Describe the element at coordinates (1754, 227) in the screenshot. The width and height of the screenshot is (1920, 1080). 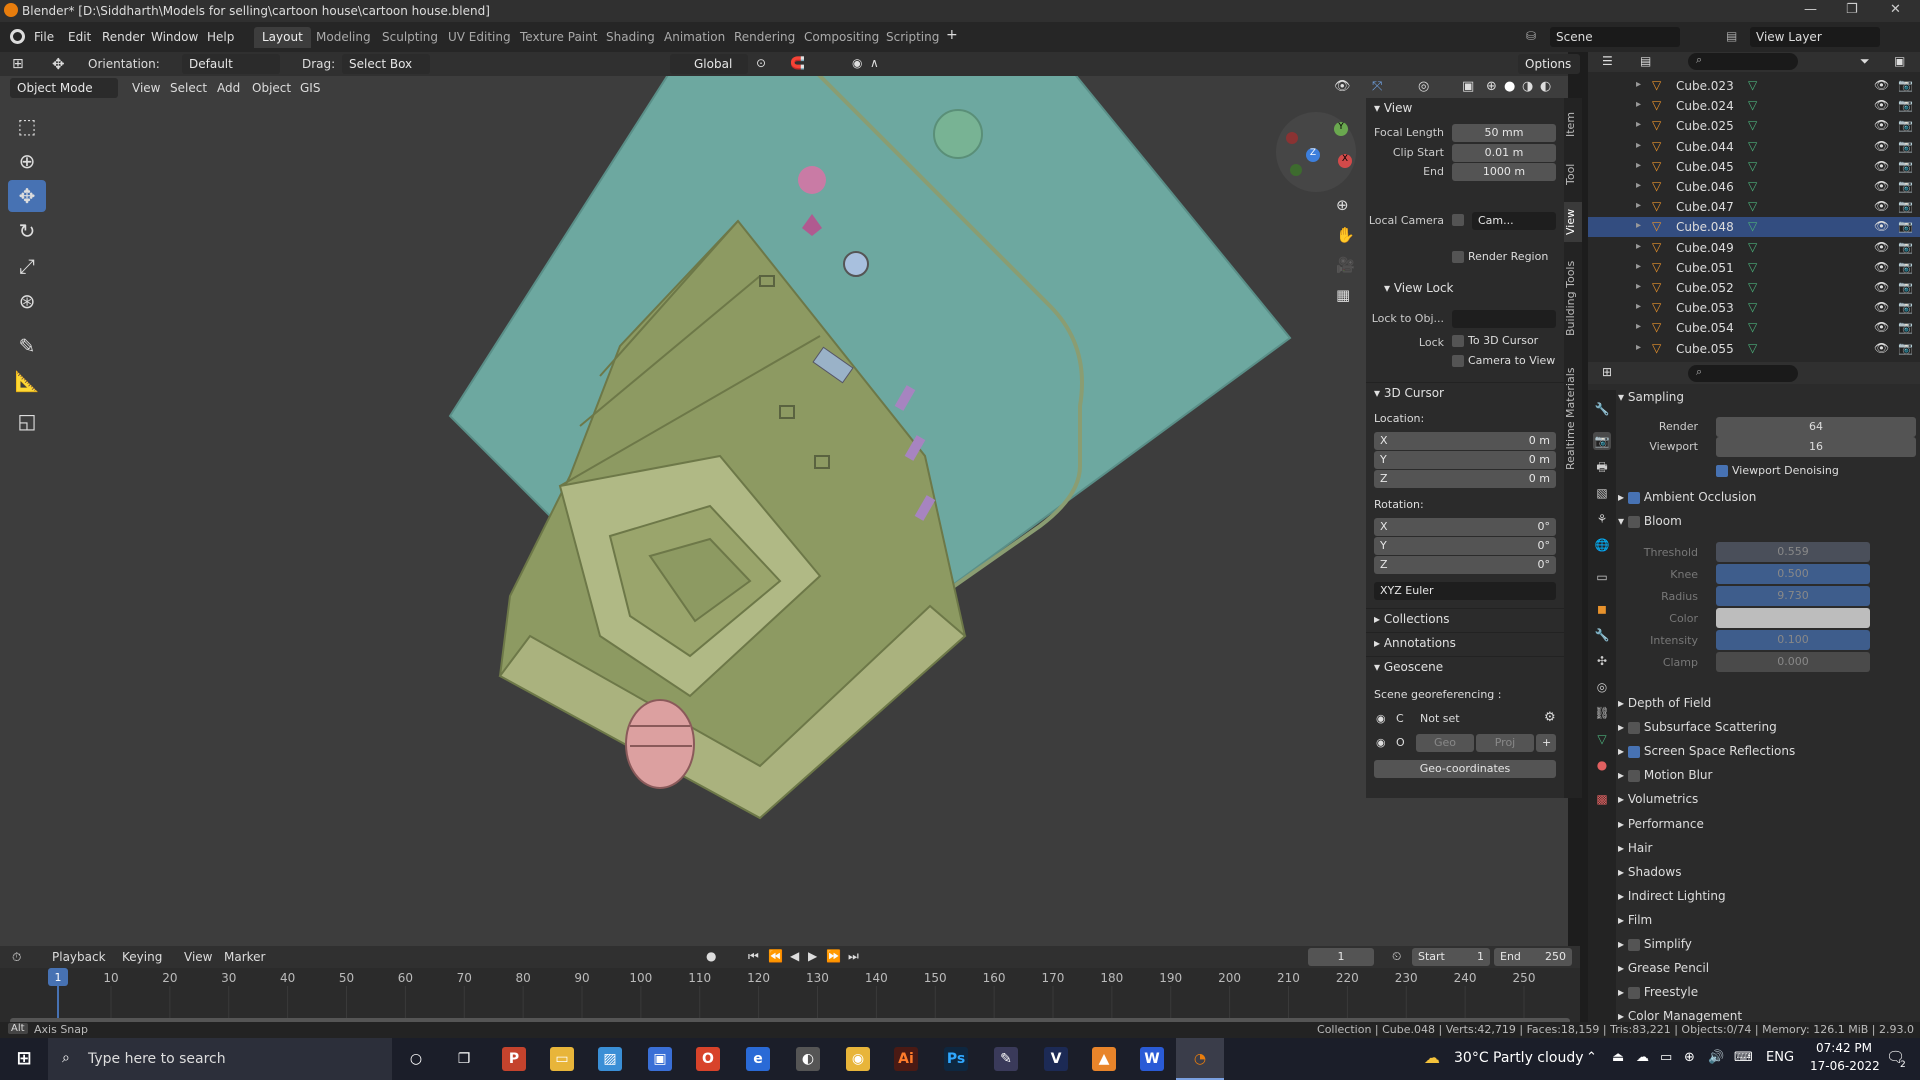
I see `outliner-row: ▸ ▽ Cube.048 ▽ 👁 📷` at that location.